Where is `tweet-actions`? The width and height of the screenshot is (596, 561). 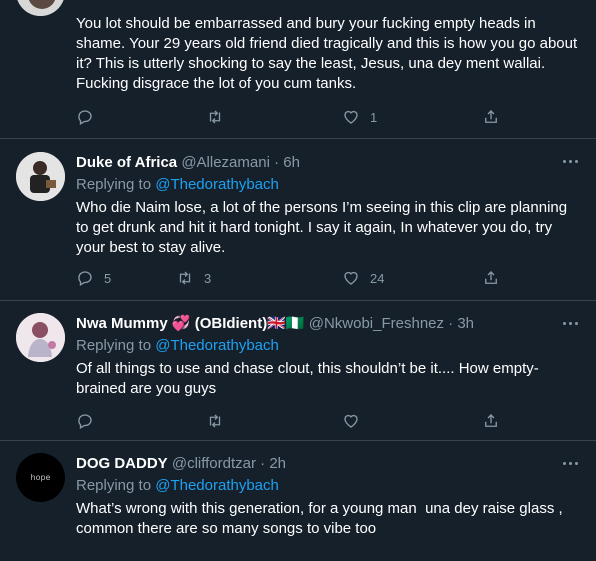 tweet-actions is located at coordinates (291, 422).